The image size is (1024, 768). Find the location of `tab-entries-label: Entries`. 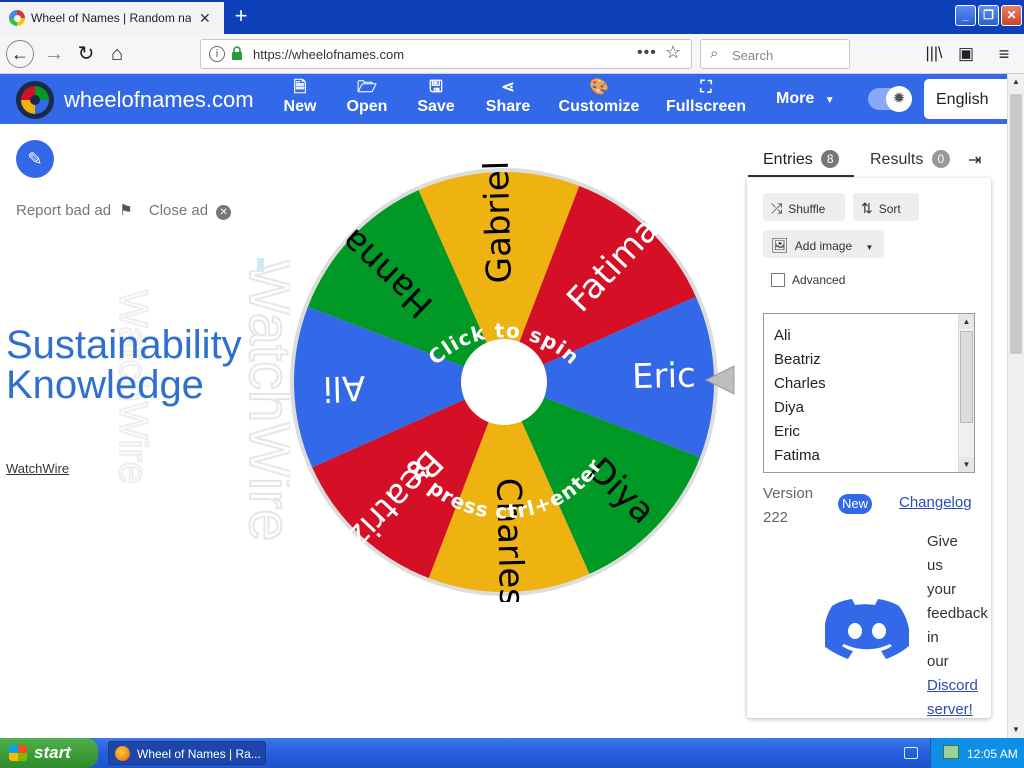

tab-entries-label: Entries is located at coordinates (788, 159).